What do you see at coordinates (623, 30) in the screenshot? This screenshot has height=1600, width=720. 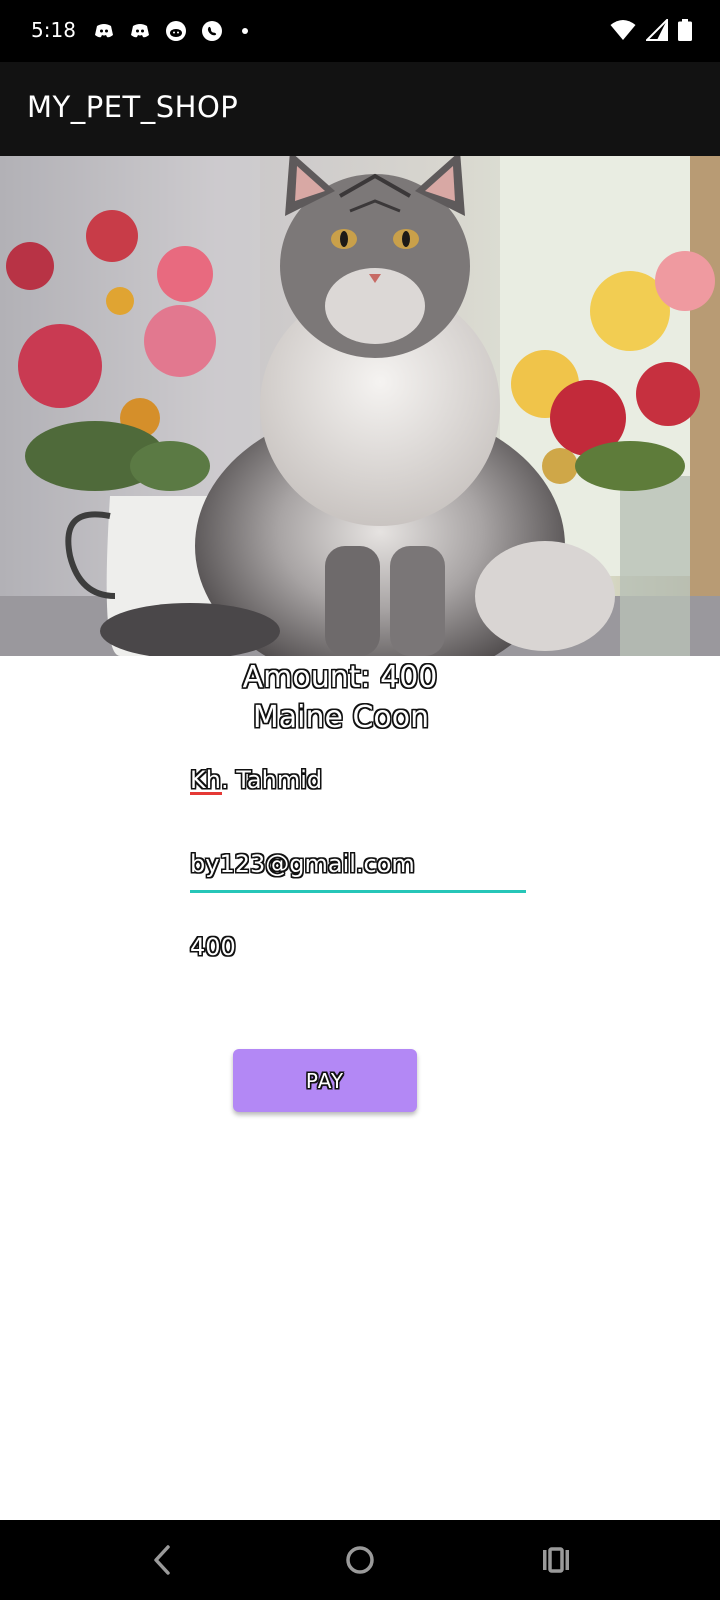 I see `wifi-icon` at bounding box center [623, 30].